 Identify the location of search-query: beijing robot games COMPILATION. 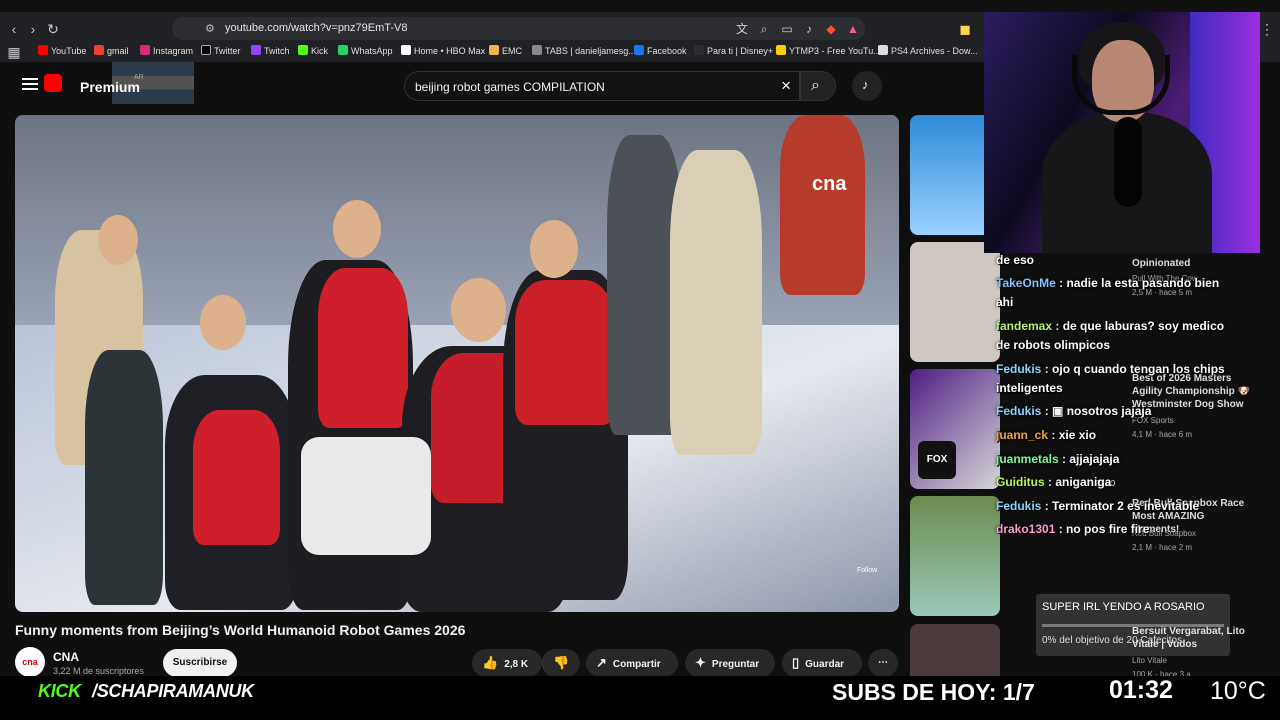
(510, 87).